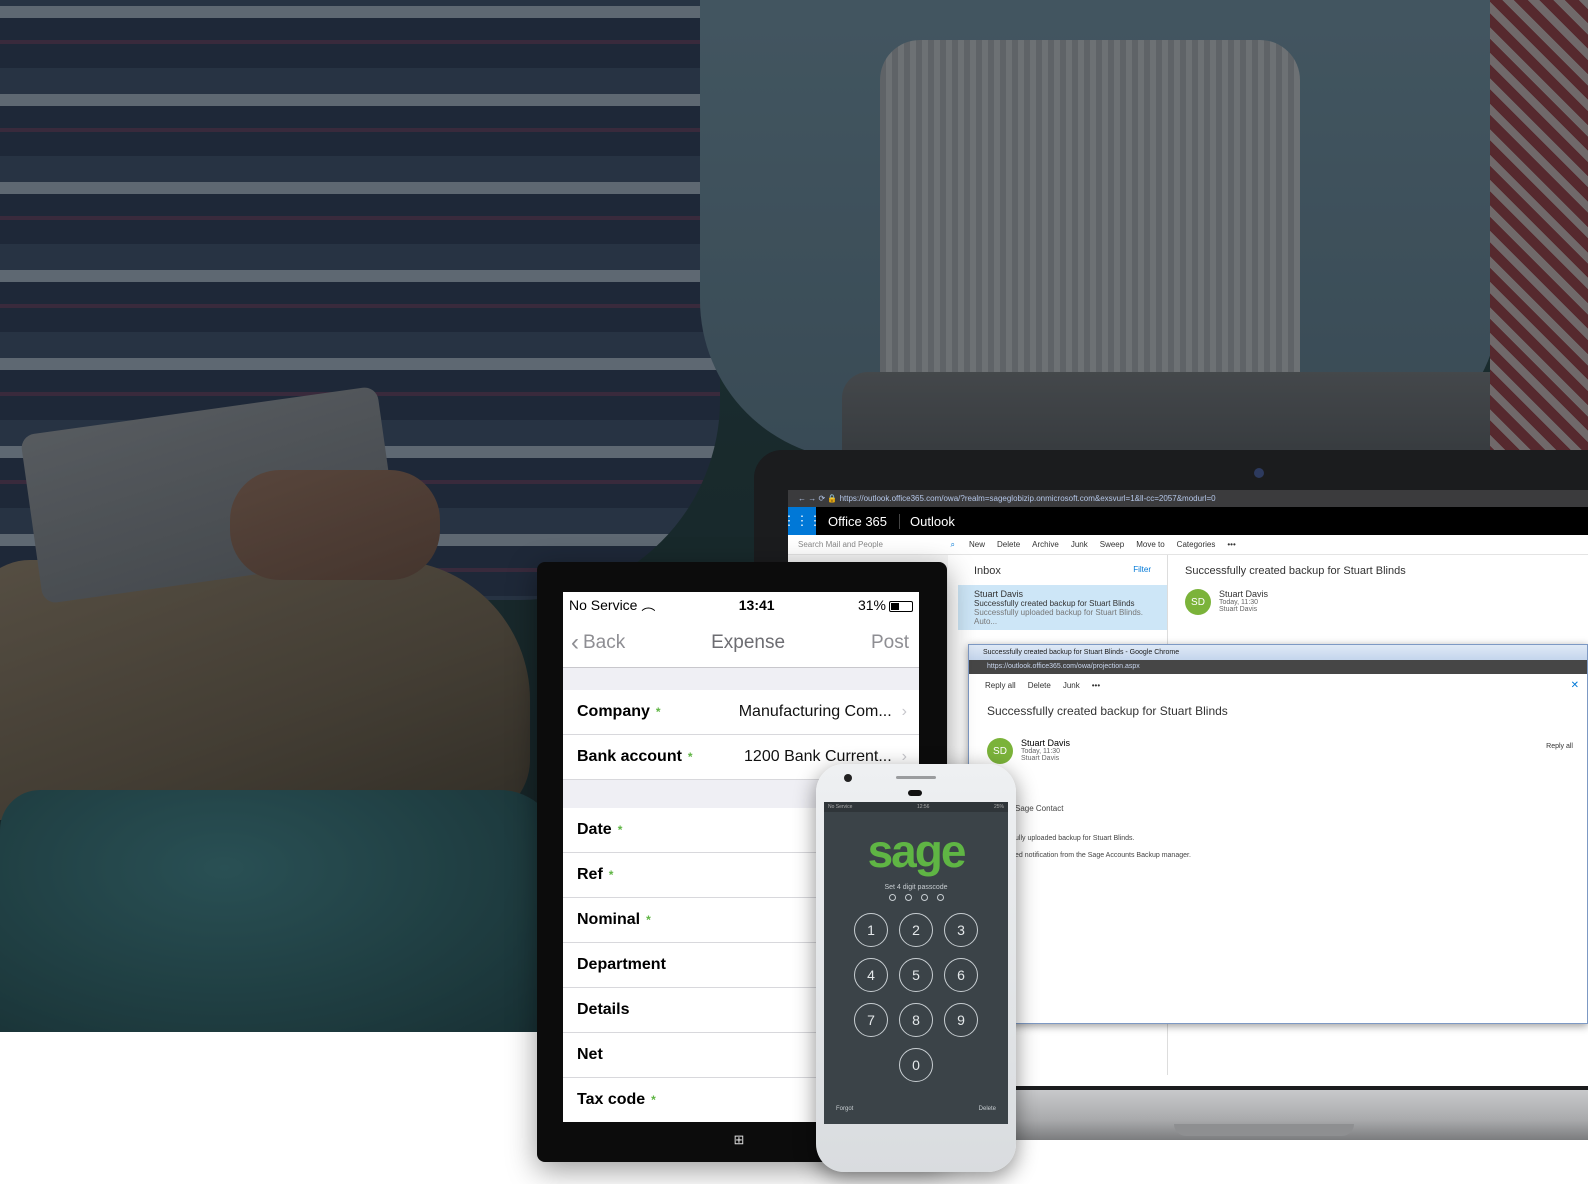 This screenshot has height=1184, width=1588. Describe the element at coordinates (611, 1099) in the screenshot. I see `field-label: Tax code` at that location.